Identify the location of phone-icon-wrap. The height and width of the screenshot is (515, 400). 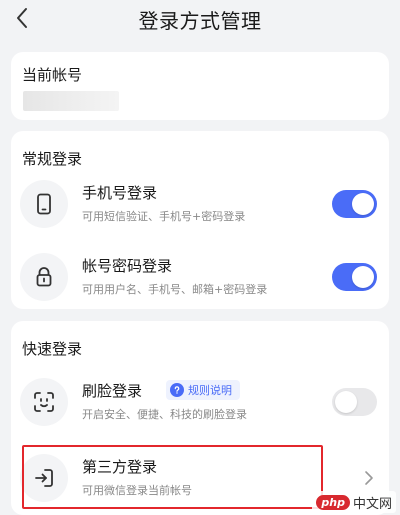
(44, 204).